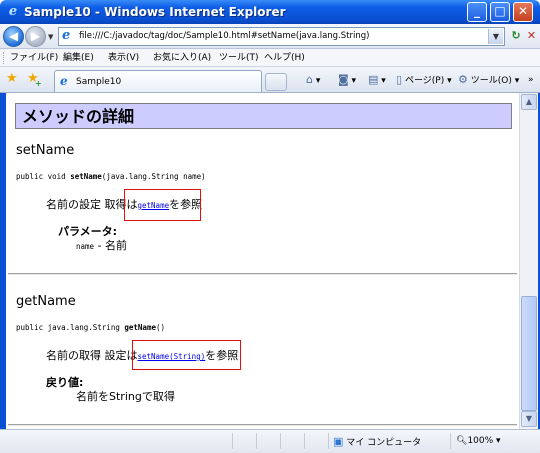 The width and height of the screenshot is (540, 453). Describe the element at coordinates (338, 441) in the screenshot. I see `computer-zone-icon: ▣` at that location.